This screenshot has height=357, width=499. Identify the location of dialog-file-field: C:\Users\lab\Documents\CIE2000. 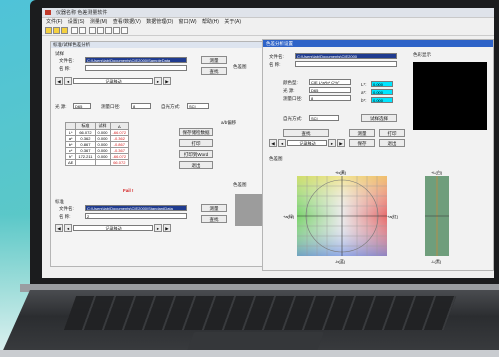
(346, 56).